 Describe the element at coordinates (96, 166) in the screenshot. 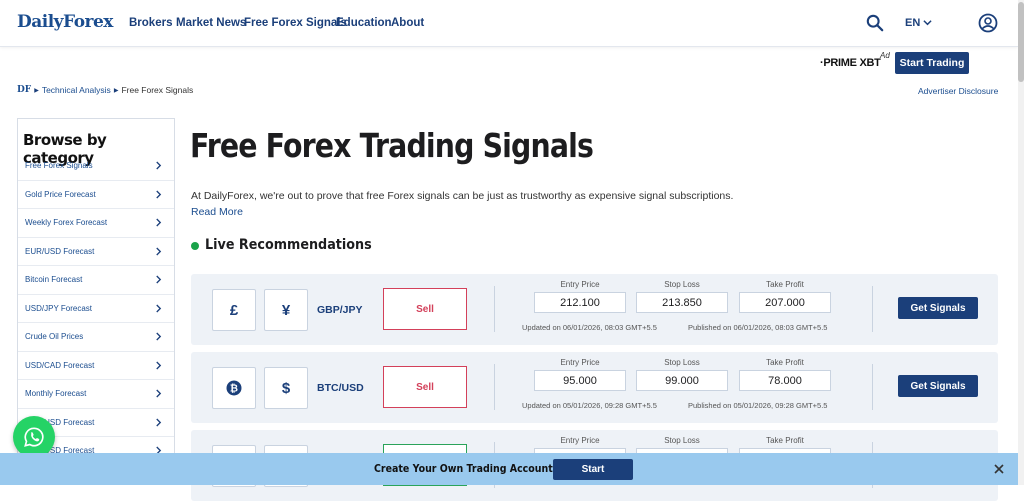

I see `sidebar-item: Free Forex Signals` at that location.